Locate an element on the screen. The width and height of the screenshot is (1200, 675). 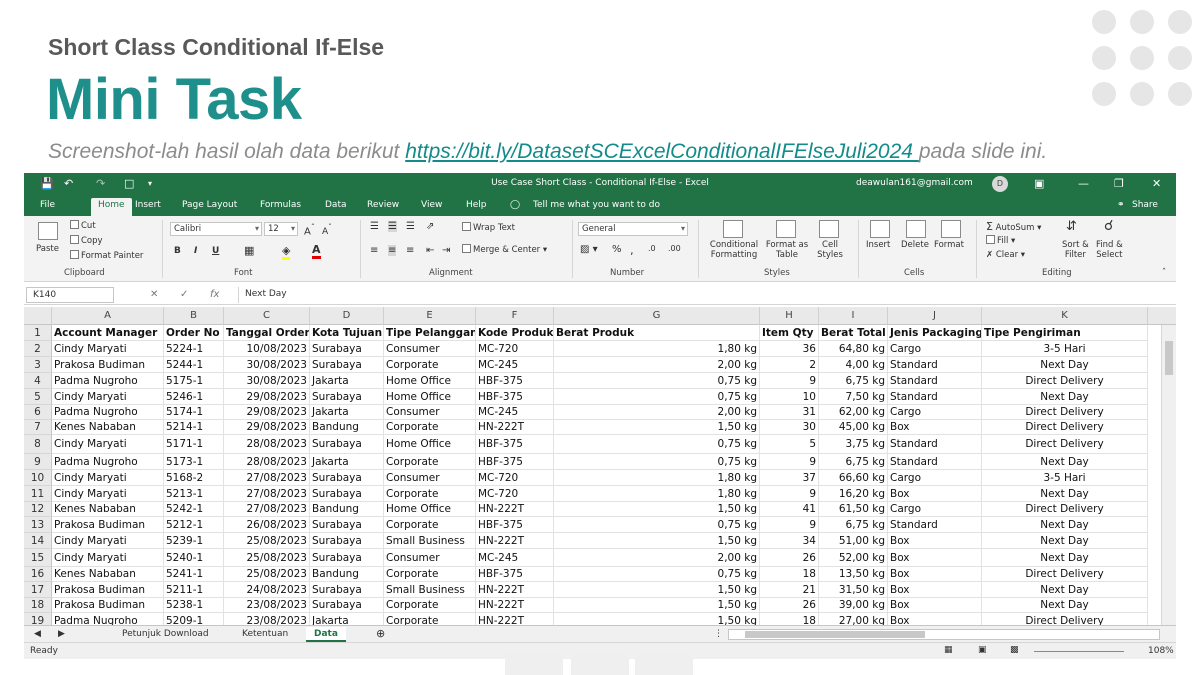
table-cell: Jakarta is located at coordinates (347, 462).